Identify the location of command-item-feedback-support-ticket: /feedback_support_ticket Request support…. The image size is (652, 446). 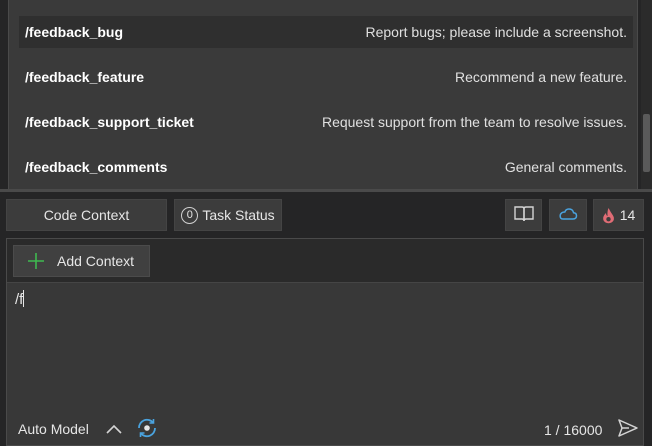
(326, 122).